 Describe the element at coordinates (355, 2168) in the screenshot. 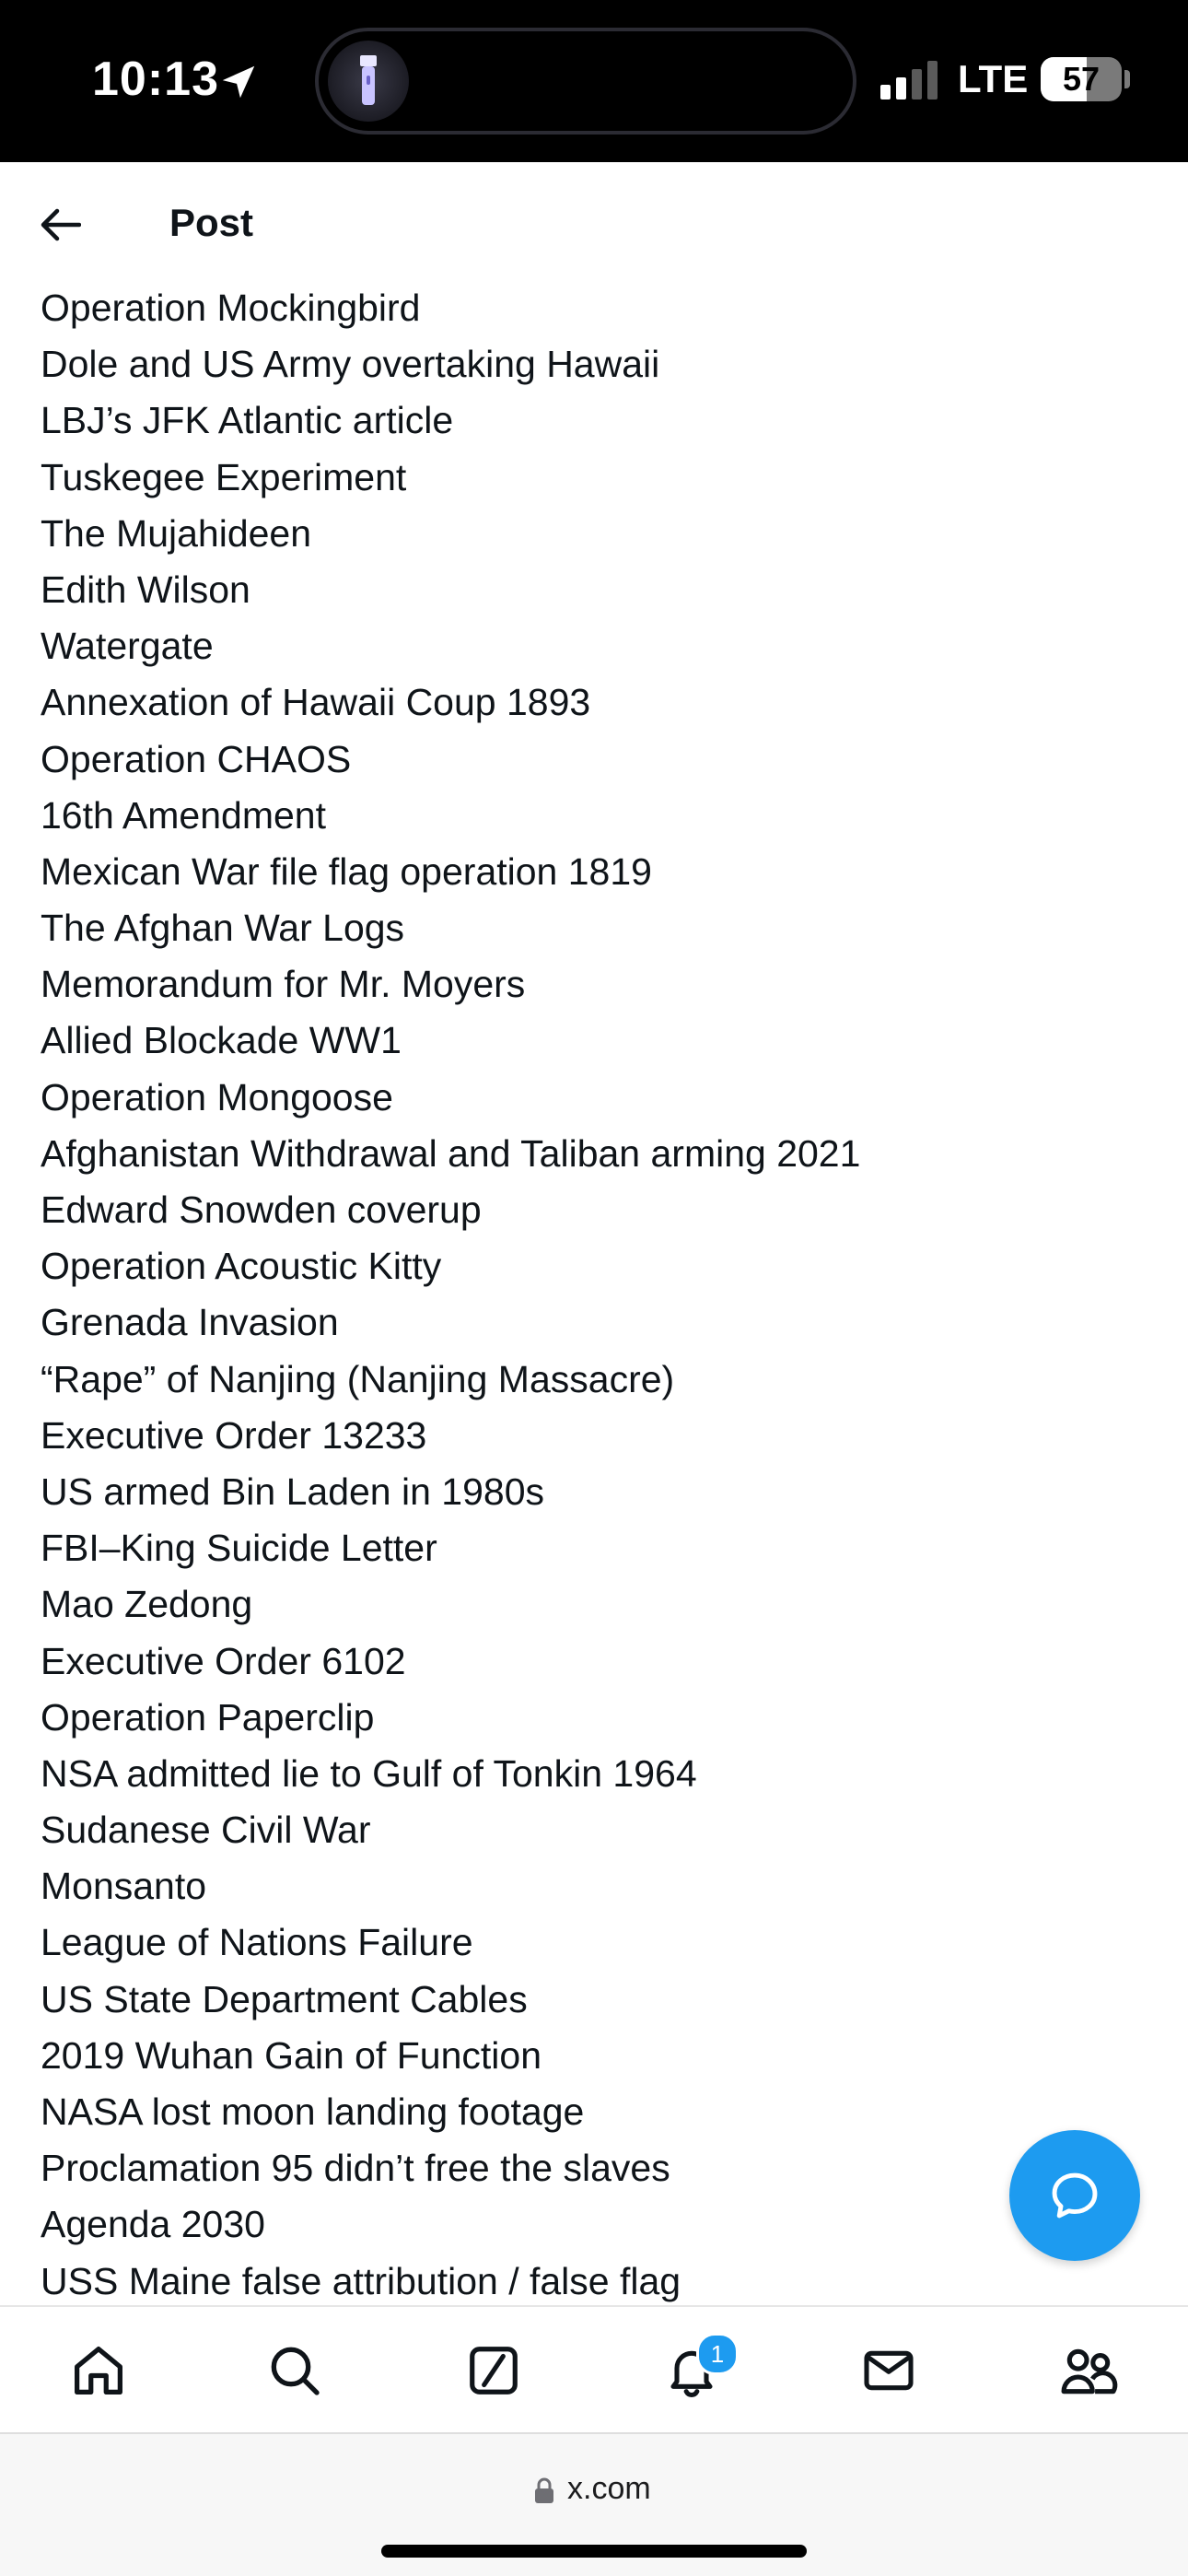

I see `post-line: Proclamation 95 didn’t free the slaves` at that location.